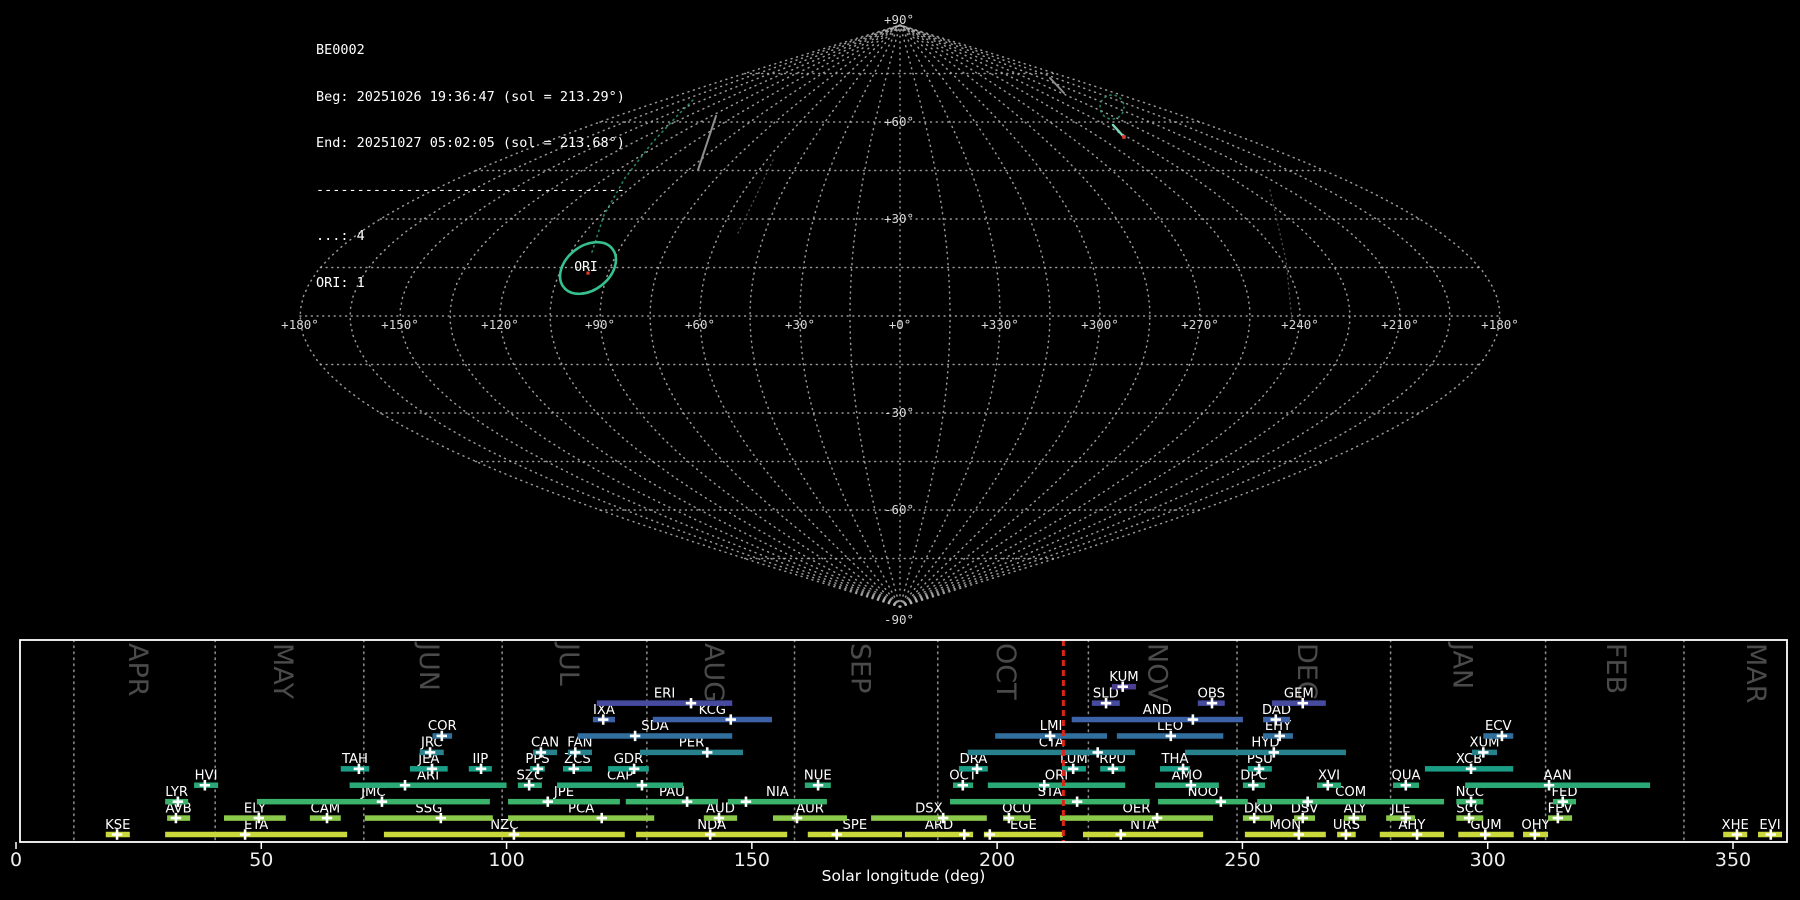 This screenshot has height=900, width=1800. Describe the element at coordinates (1535, 825) in the screenshot. I see `shower-label-OHY: OHY` at that location.